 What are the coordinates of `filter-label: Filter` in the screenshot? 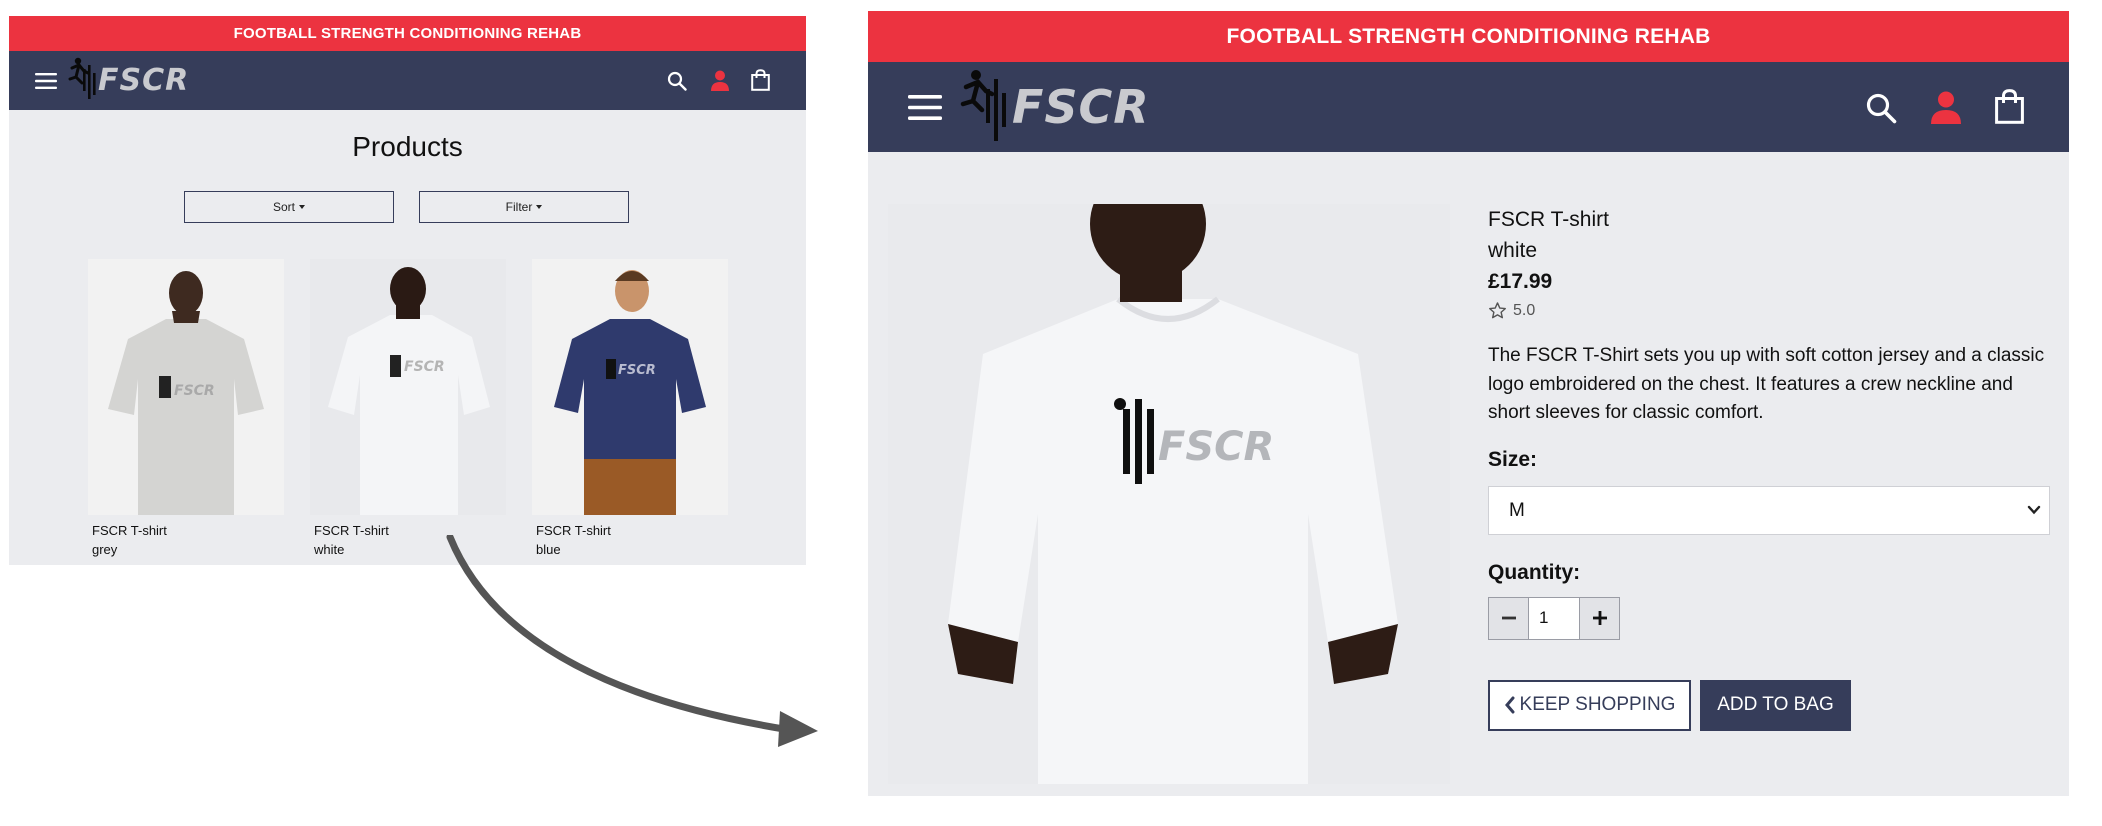 It's located at (519, 207).